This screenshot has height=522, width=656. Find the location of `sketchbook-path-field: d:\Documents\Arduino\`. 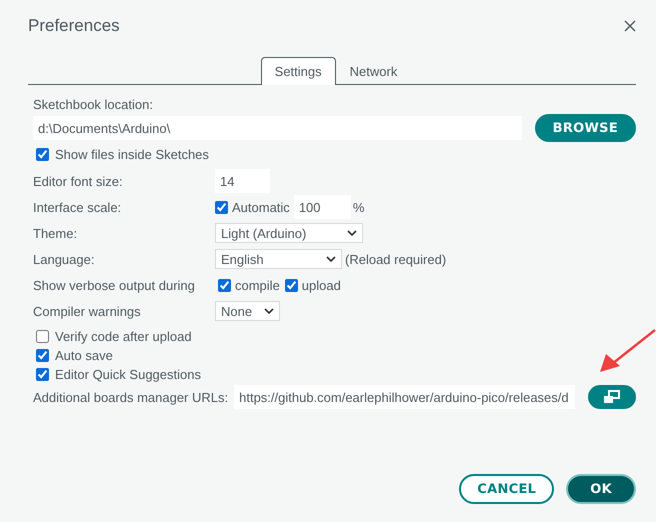

sketchbook-path-field: d:\Documents\Arduino\ is located at coordinates (277, 128).